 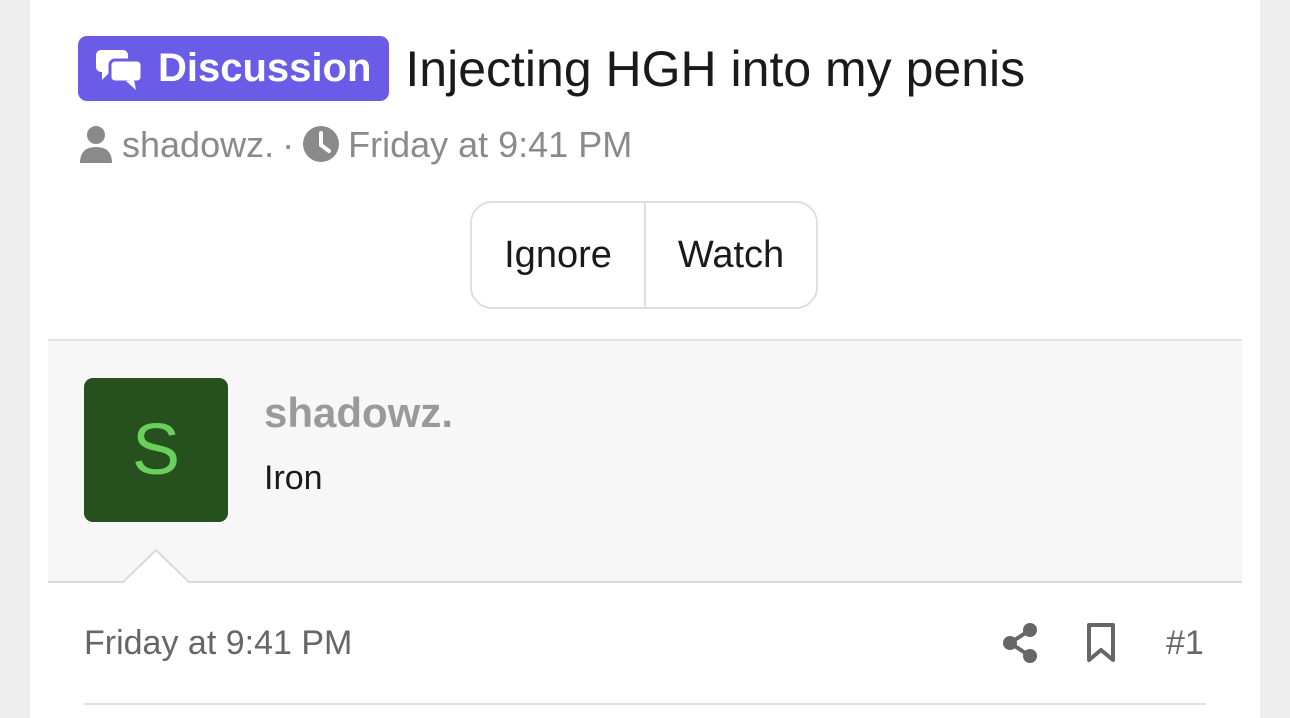 I want to click on thread-time: Friday at 9:41 PM, so click(x=490, y=145).